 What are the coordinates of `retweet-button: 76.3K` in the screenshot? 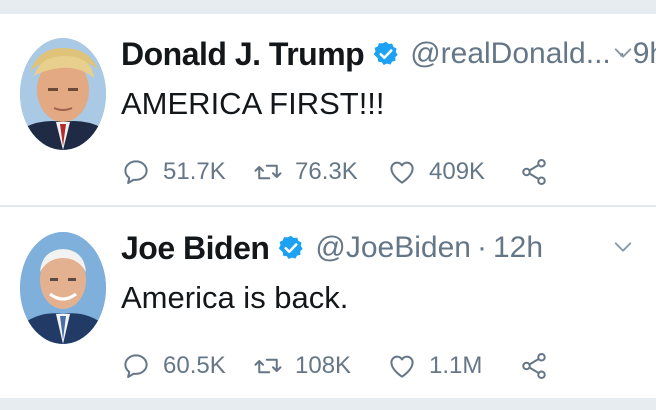 It's located at (305, 172).